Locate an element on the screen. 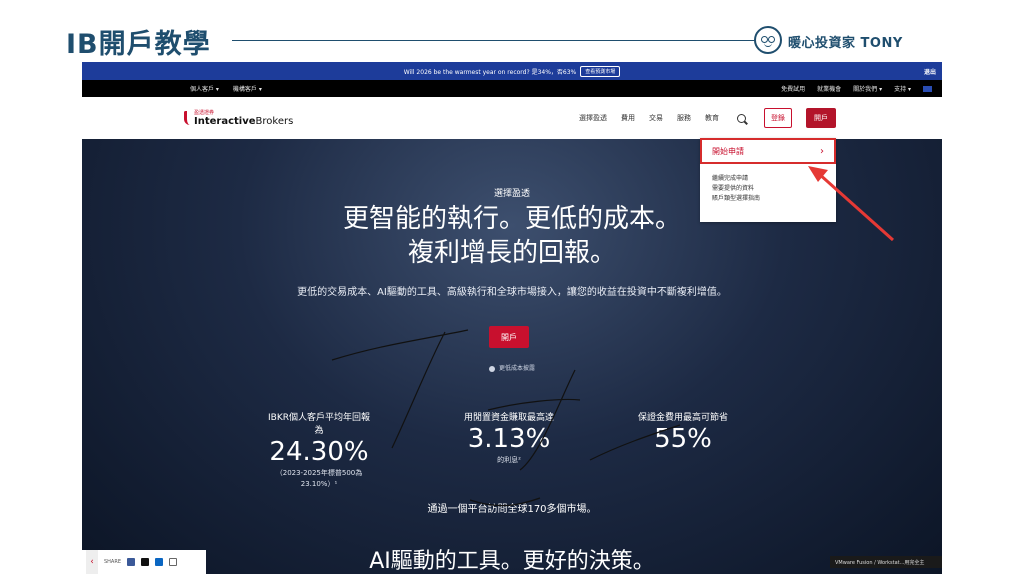  share-bar: ‹ SHARE is located at coordinates (144, 562).